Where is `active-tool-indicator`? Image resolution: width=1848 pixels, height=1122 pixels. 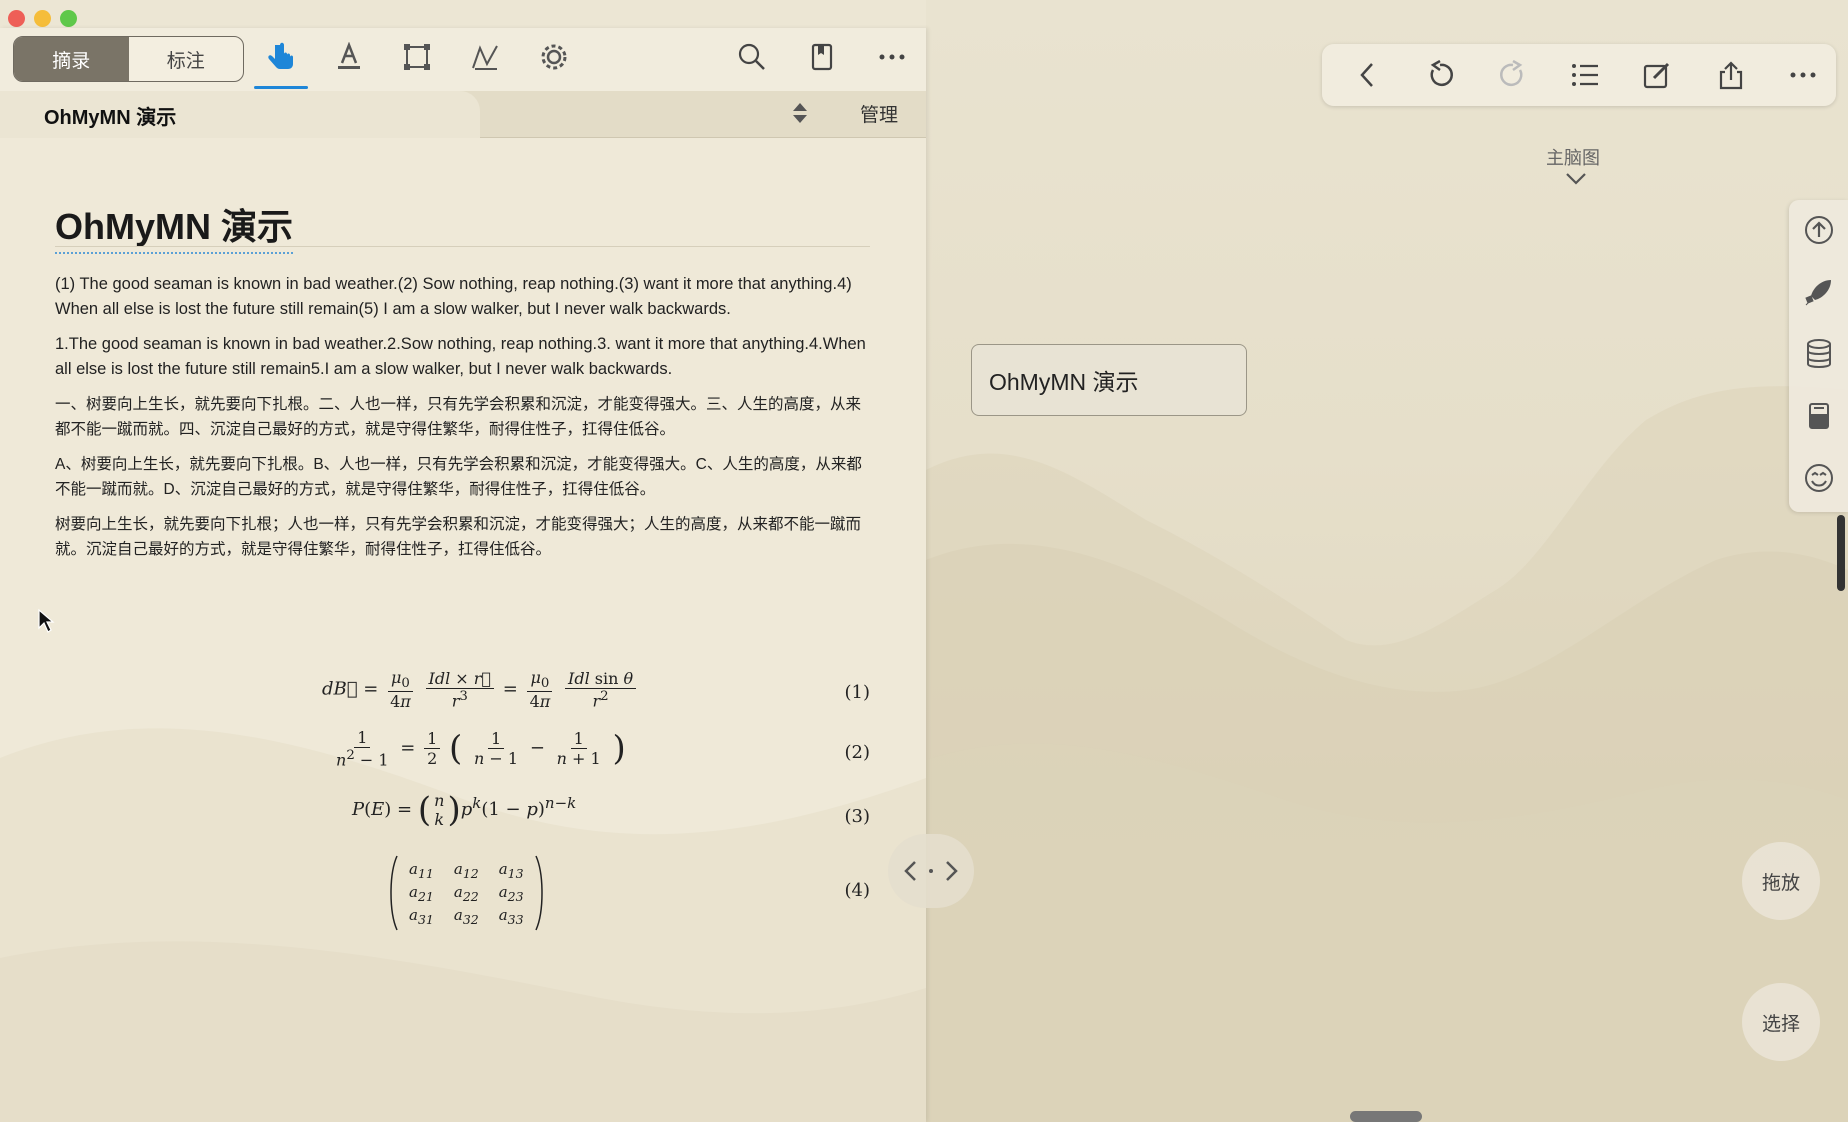 active-tool-indicator is located at coordinates (281, 87).